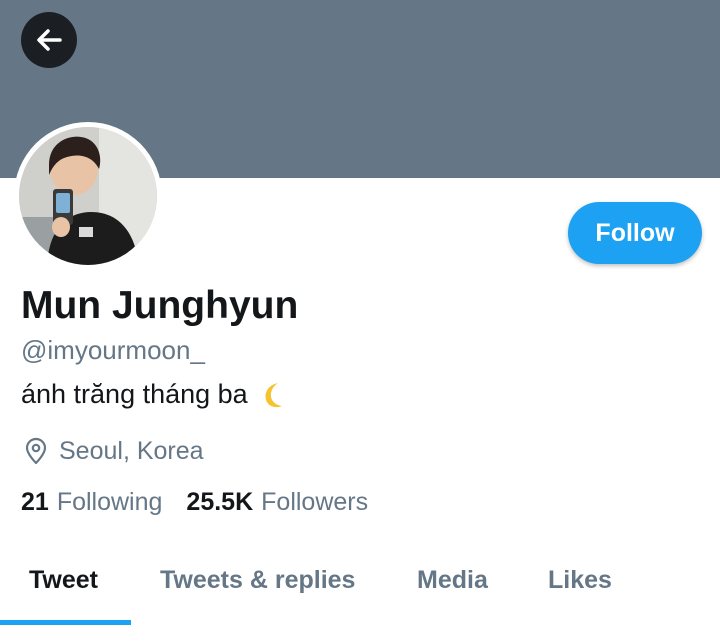  What do you see at coordinates (113, 350) in the screenshot?
I see `profile-handle: @imyourmoon_` at bounding box center [113, 350].